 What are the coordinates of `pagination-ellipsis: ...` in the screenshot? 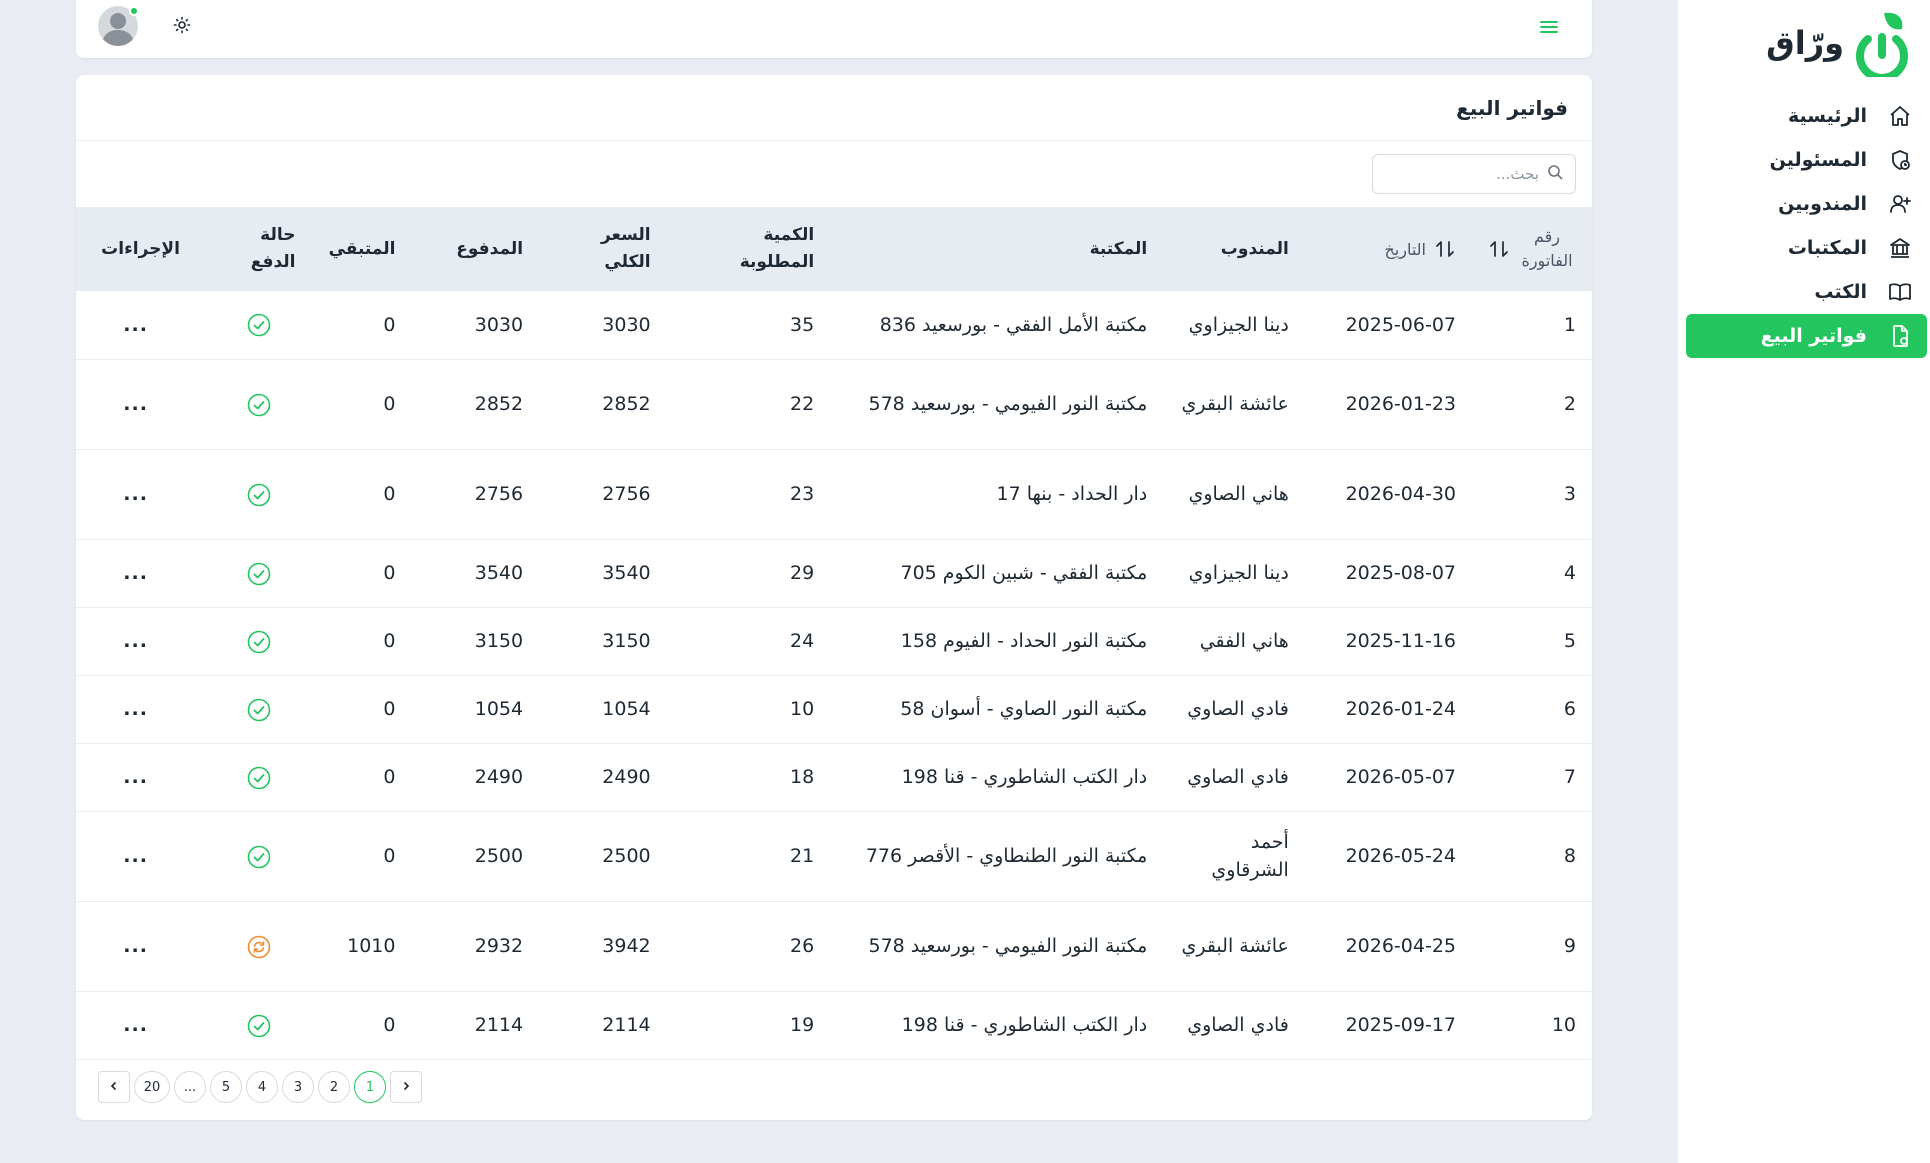 It's located at (190, 1087).